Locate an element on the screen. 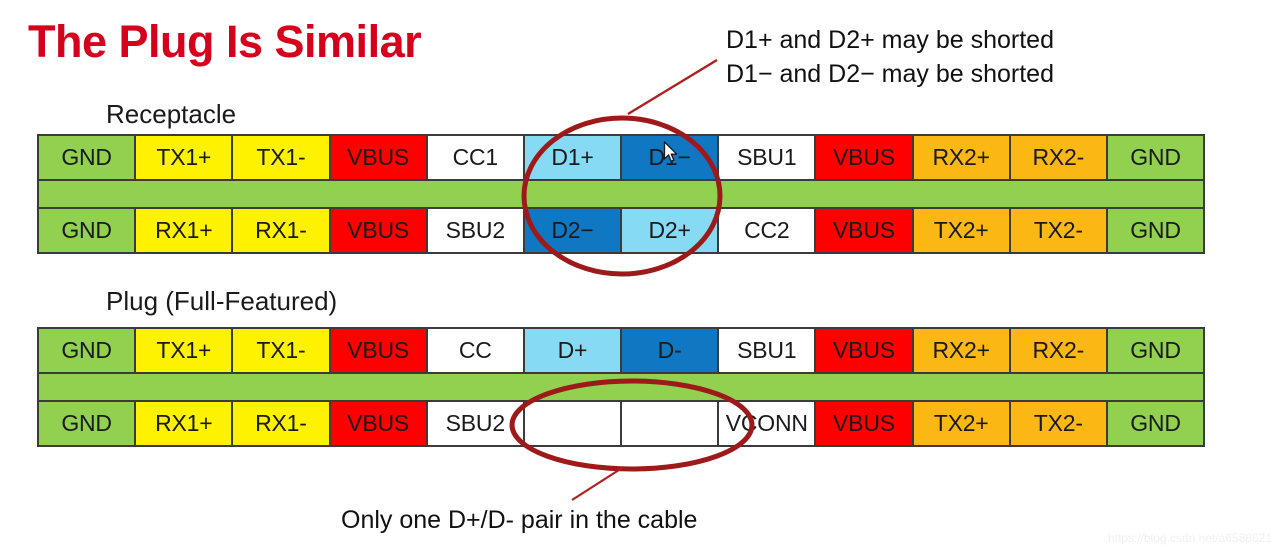 The width and height of the screenshot is (1280, 551). receptacle-pin-cell-rx2-: RX2- is located at coordinates (1059, 157).